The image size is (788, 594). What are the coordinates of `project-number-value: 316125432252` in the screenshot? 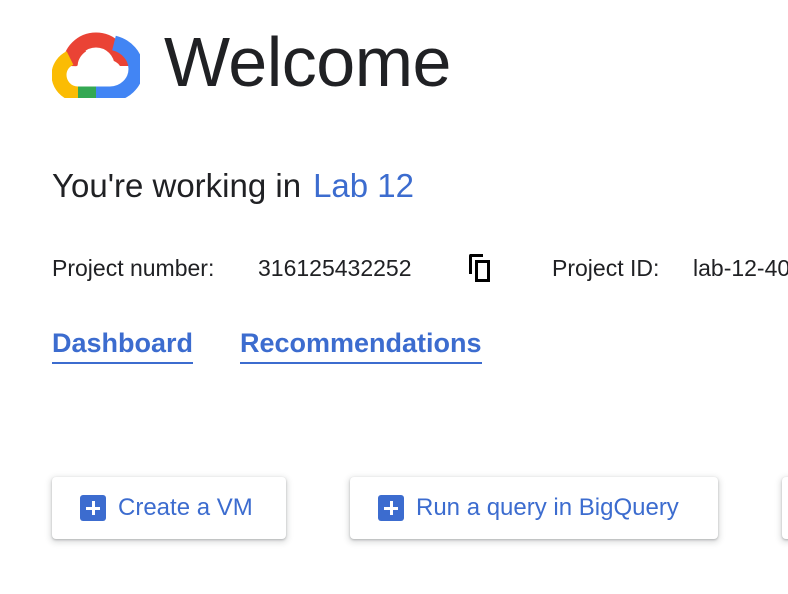 It's located at (335, 268).